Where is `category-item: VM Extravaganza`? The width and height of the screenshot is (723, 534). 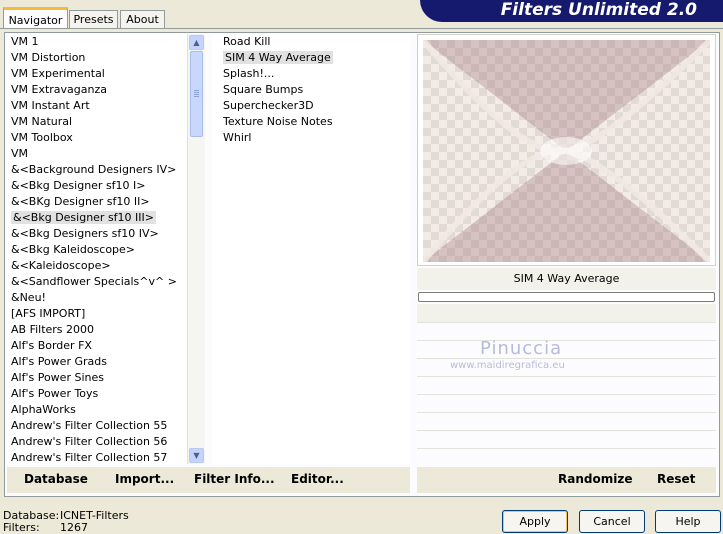 category-item: VM Extravaganza is located at coordinates (97, 90).